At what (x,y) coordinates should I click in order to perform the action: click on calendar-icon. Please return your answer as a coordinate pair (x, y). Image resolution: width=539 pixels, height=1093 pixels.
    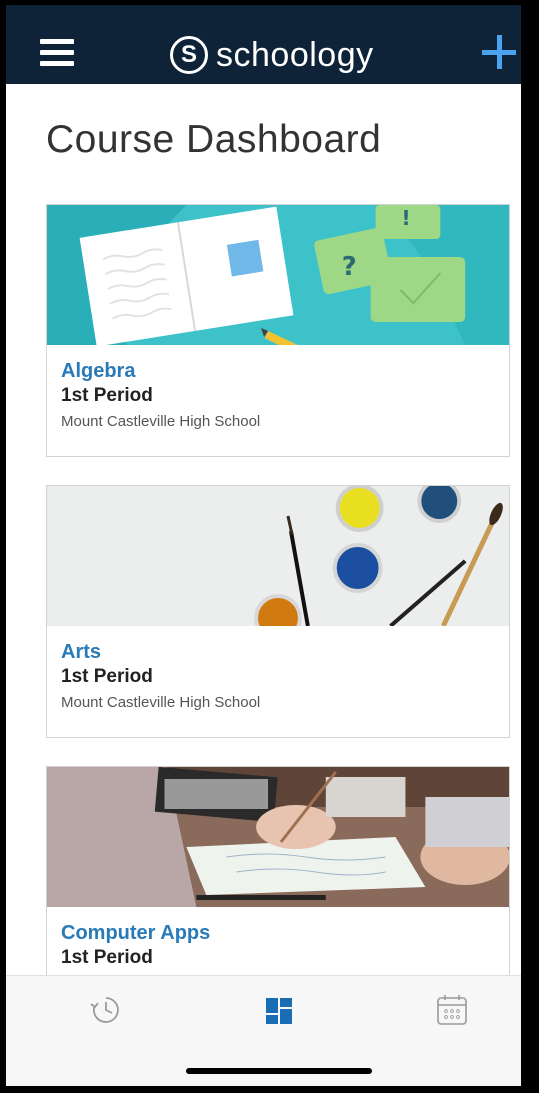
    Looking at the image, I should click on (452, 1010).